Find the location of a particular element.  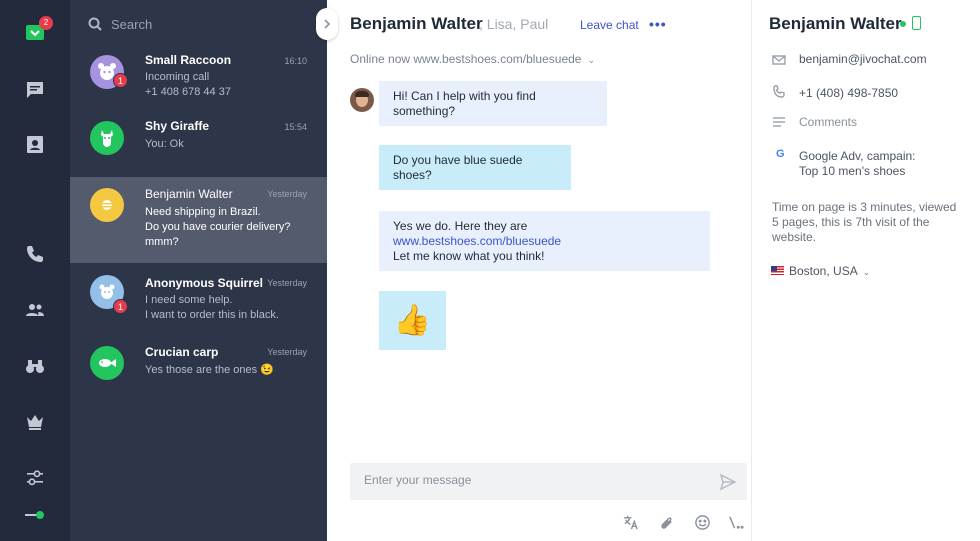

visitor-phone: +1 (408) 498-7850 is located at coordinates (848, 93).